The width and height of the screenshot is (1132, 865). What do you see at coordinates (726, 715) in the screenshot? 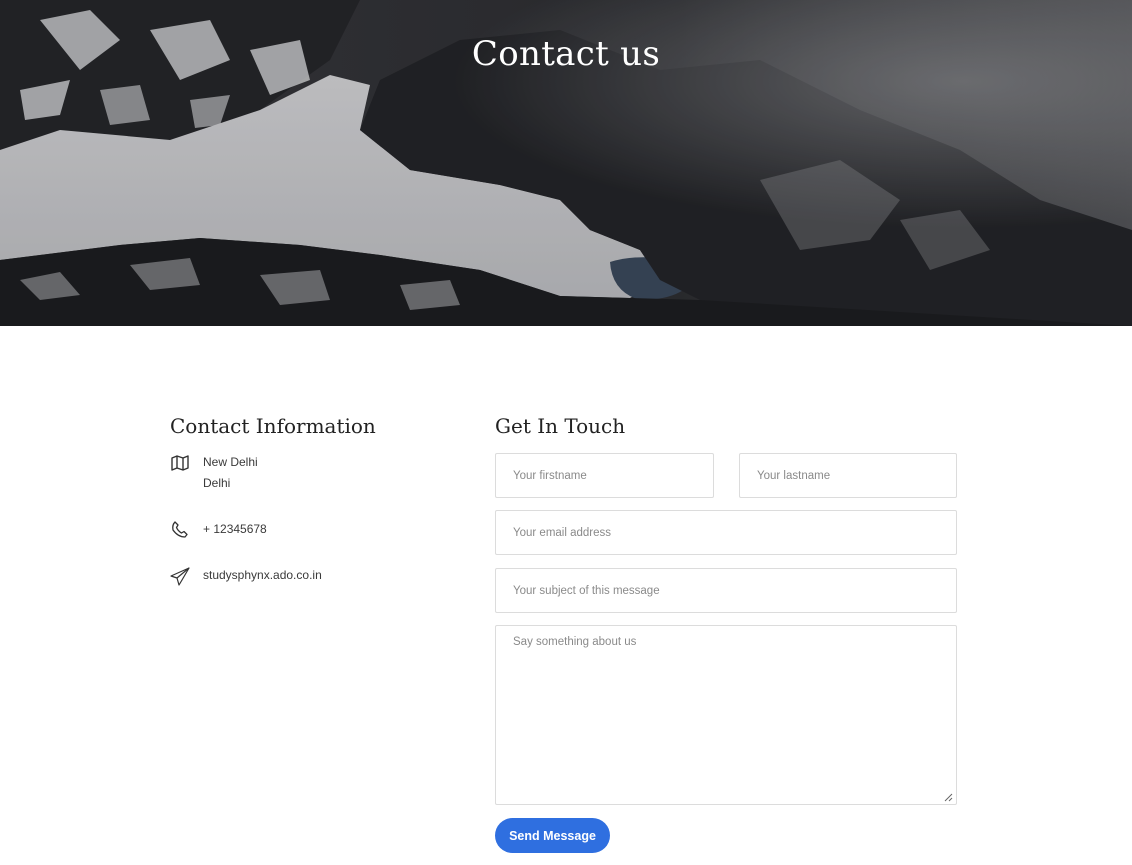
I see `message-textarea` at bounding box center [726, 715].